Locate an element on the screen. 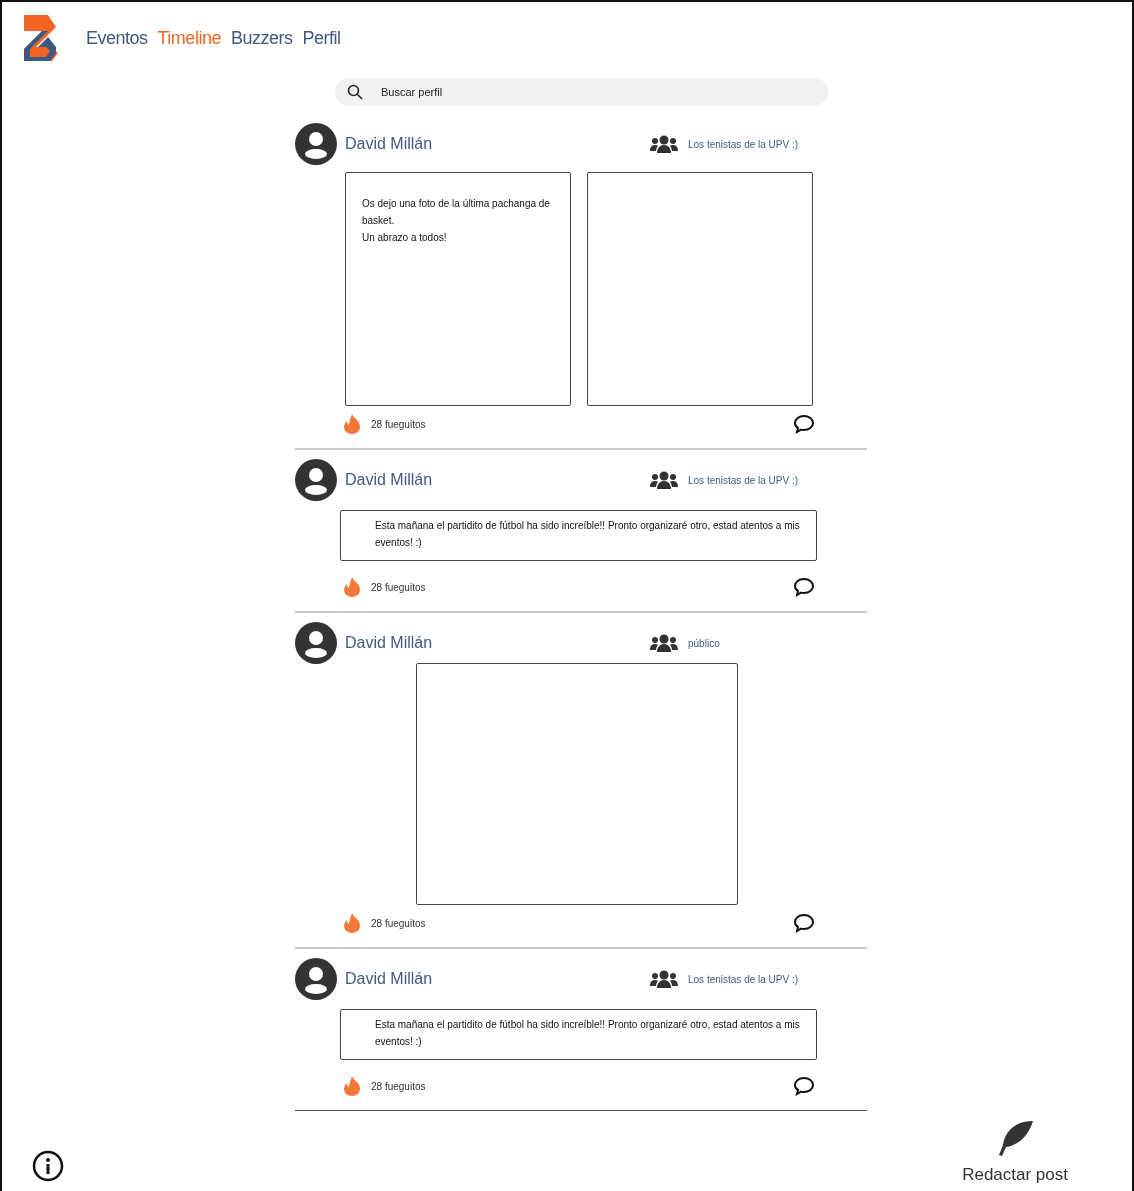  info-icon is located at coordinates (48, 1166).